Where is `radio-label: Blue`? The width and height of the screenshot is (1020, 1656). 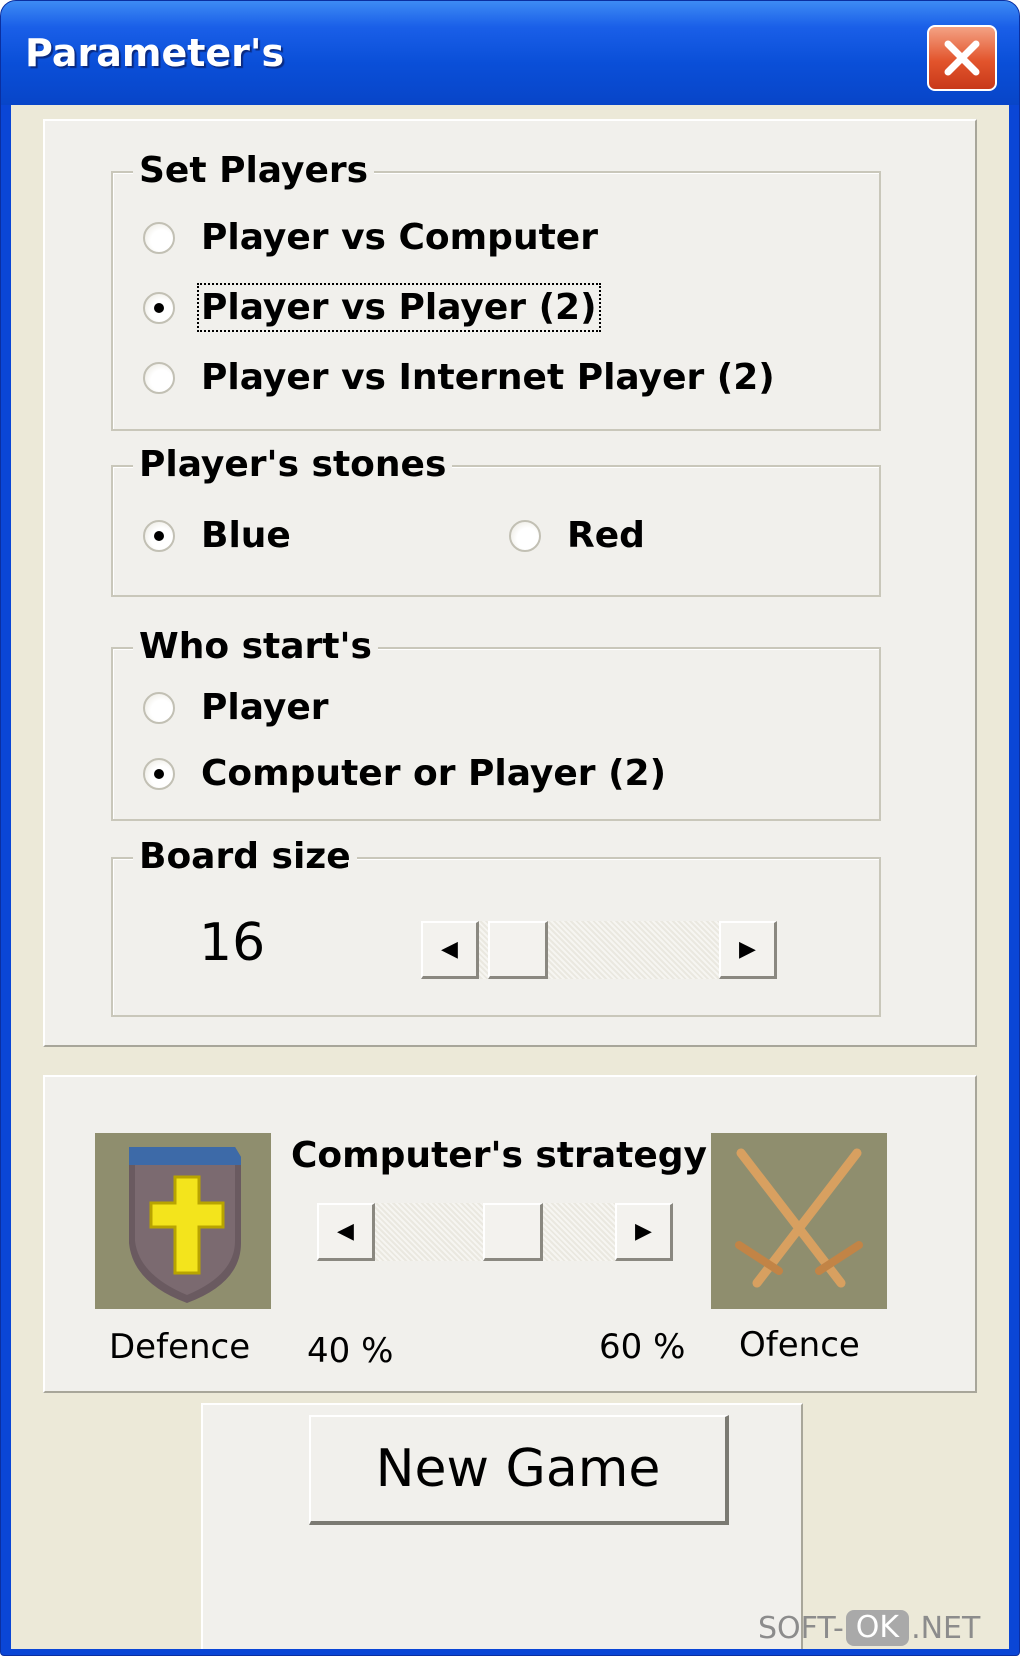
radio-label: Blue is located at coordinates (246, 535).